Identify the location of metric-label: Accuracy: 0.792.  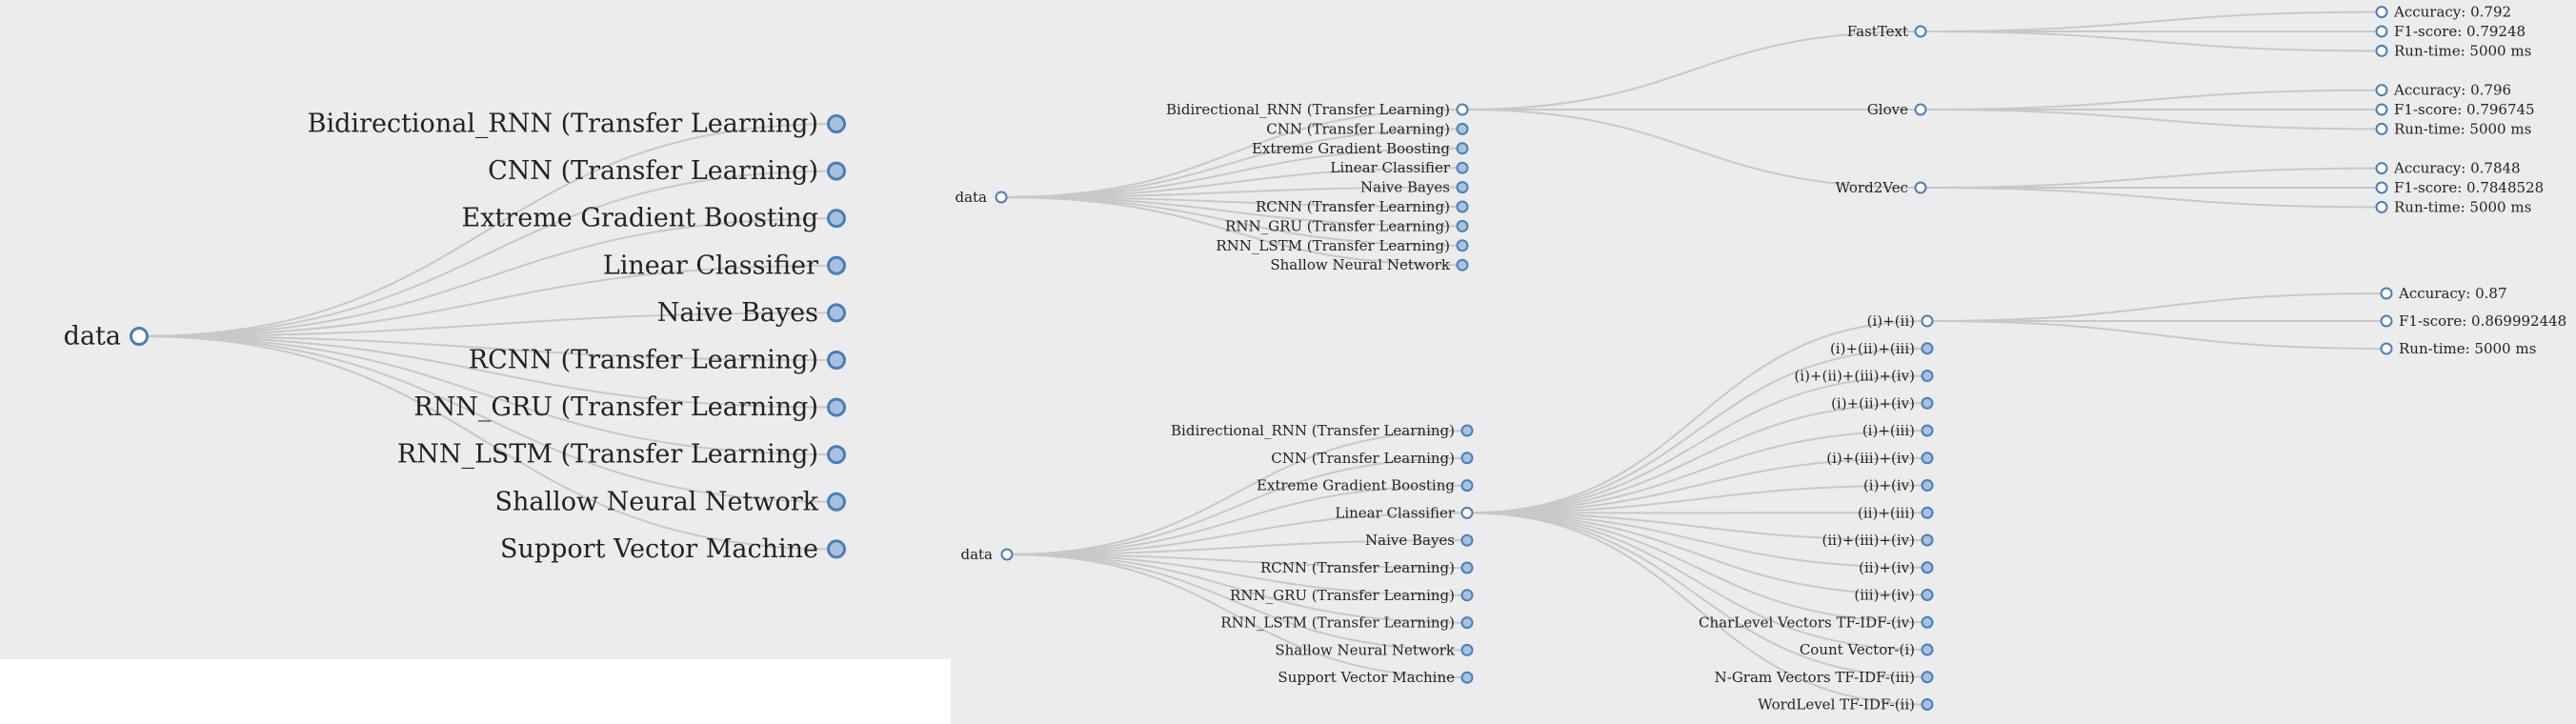
(2452, 12).